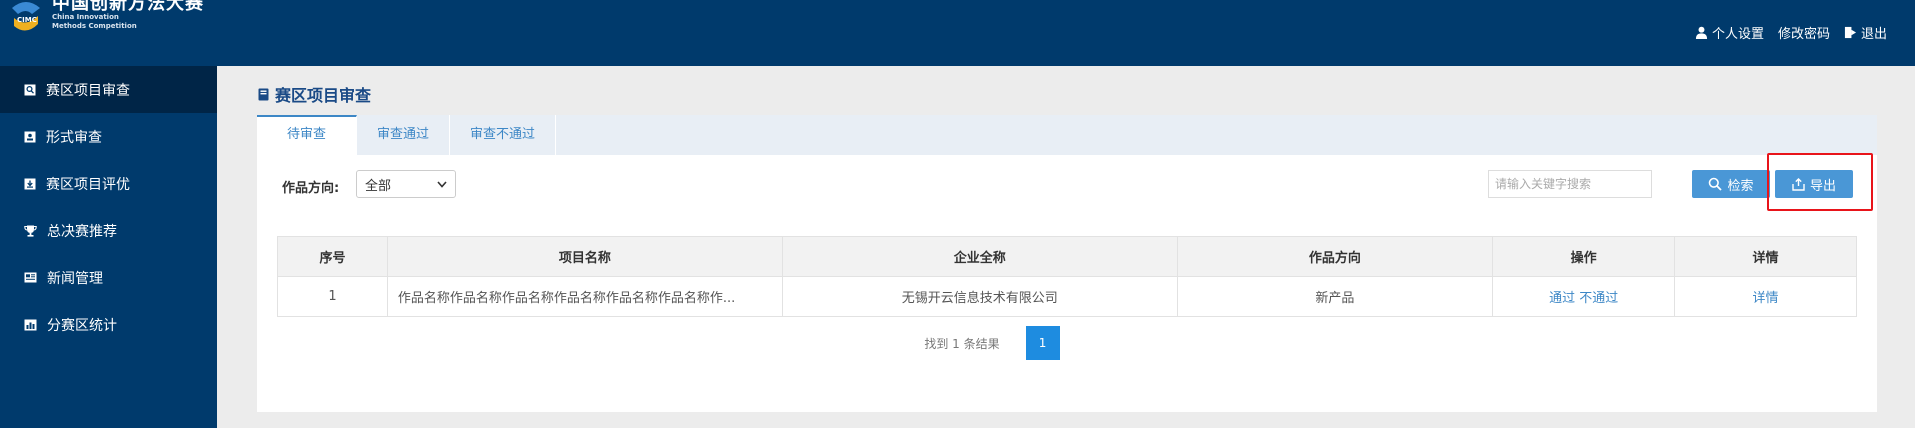 Image resolution: width=1915 pixels, height=428 pixels. What do you see at coordinates (1335, 296) in the screenshot?
I see `cell-direction: 新产品` at bounding box center [1335, 296].